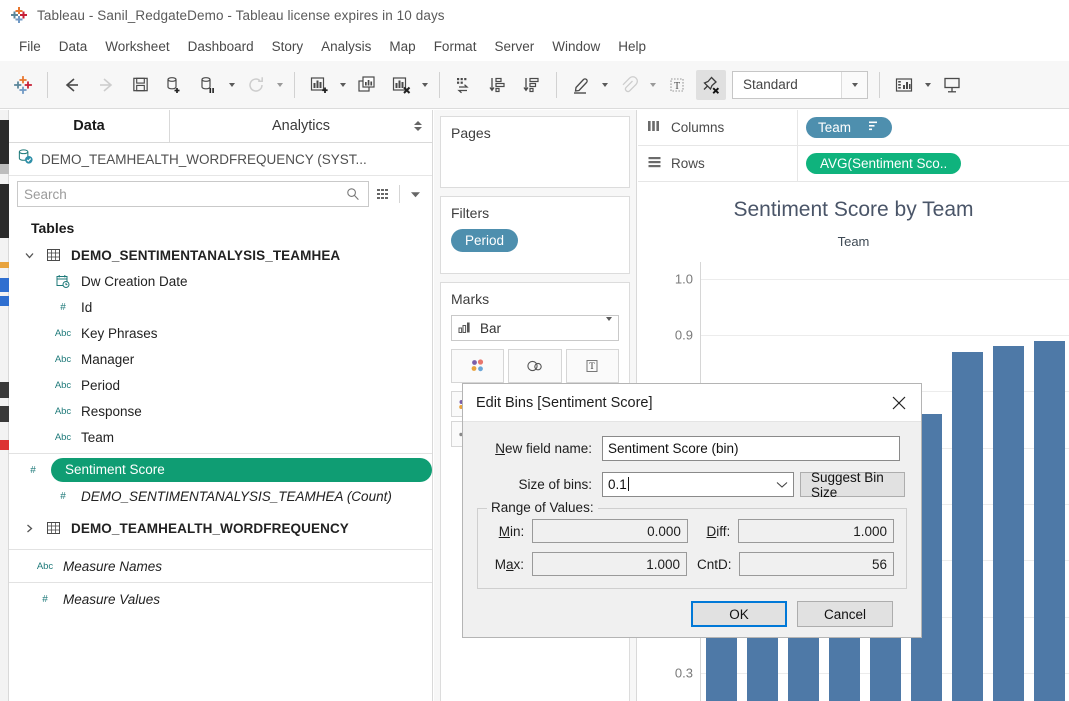 This screenshot has width=1069, height=701. Describe the element at coordinates (455, 46) in the screenshot. I see `menu-format: Format` at that location.